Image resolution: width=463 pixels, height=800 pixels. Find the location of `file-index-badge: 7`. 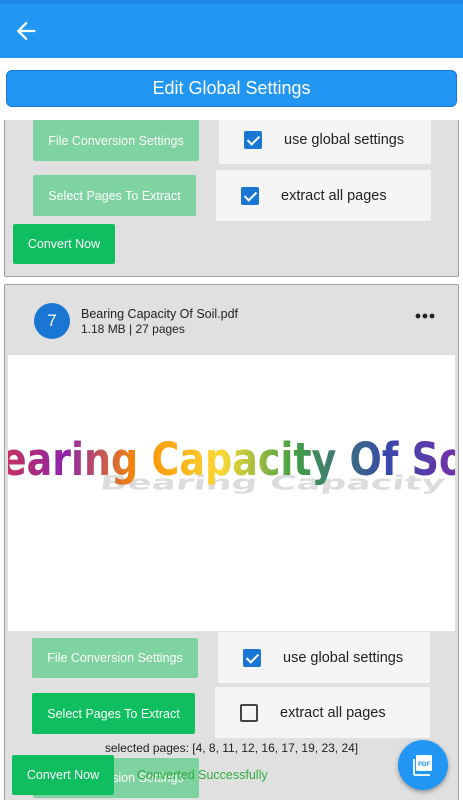

file-index-badge: 7 is located at coordinates (52, 321).